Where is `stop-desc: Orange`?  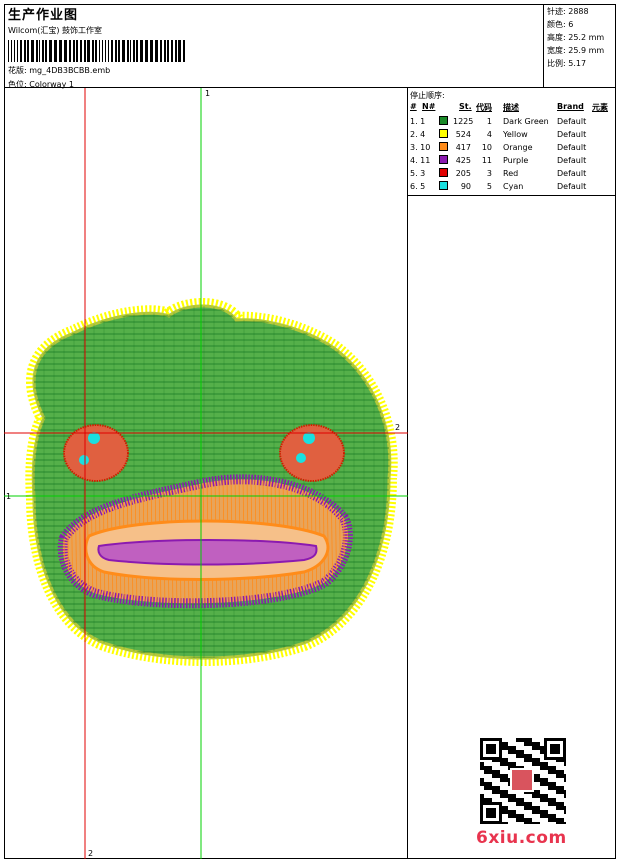 stop-desc: Orange is located at coordinates (518, 147).